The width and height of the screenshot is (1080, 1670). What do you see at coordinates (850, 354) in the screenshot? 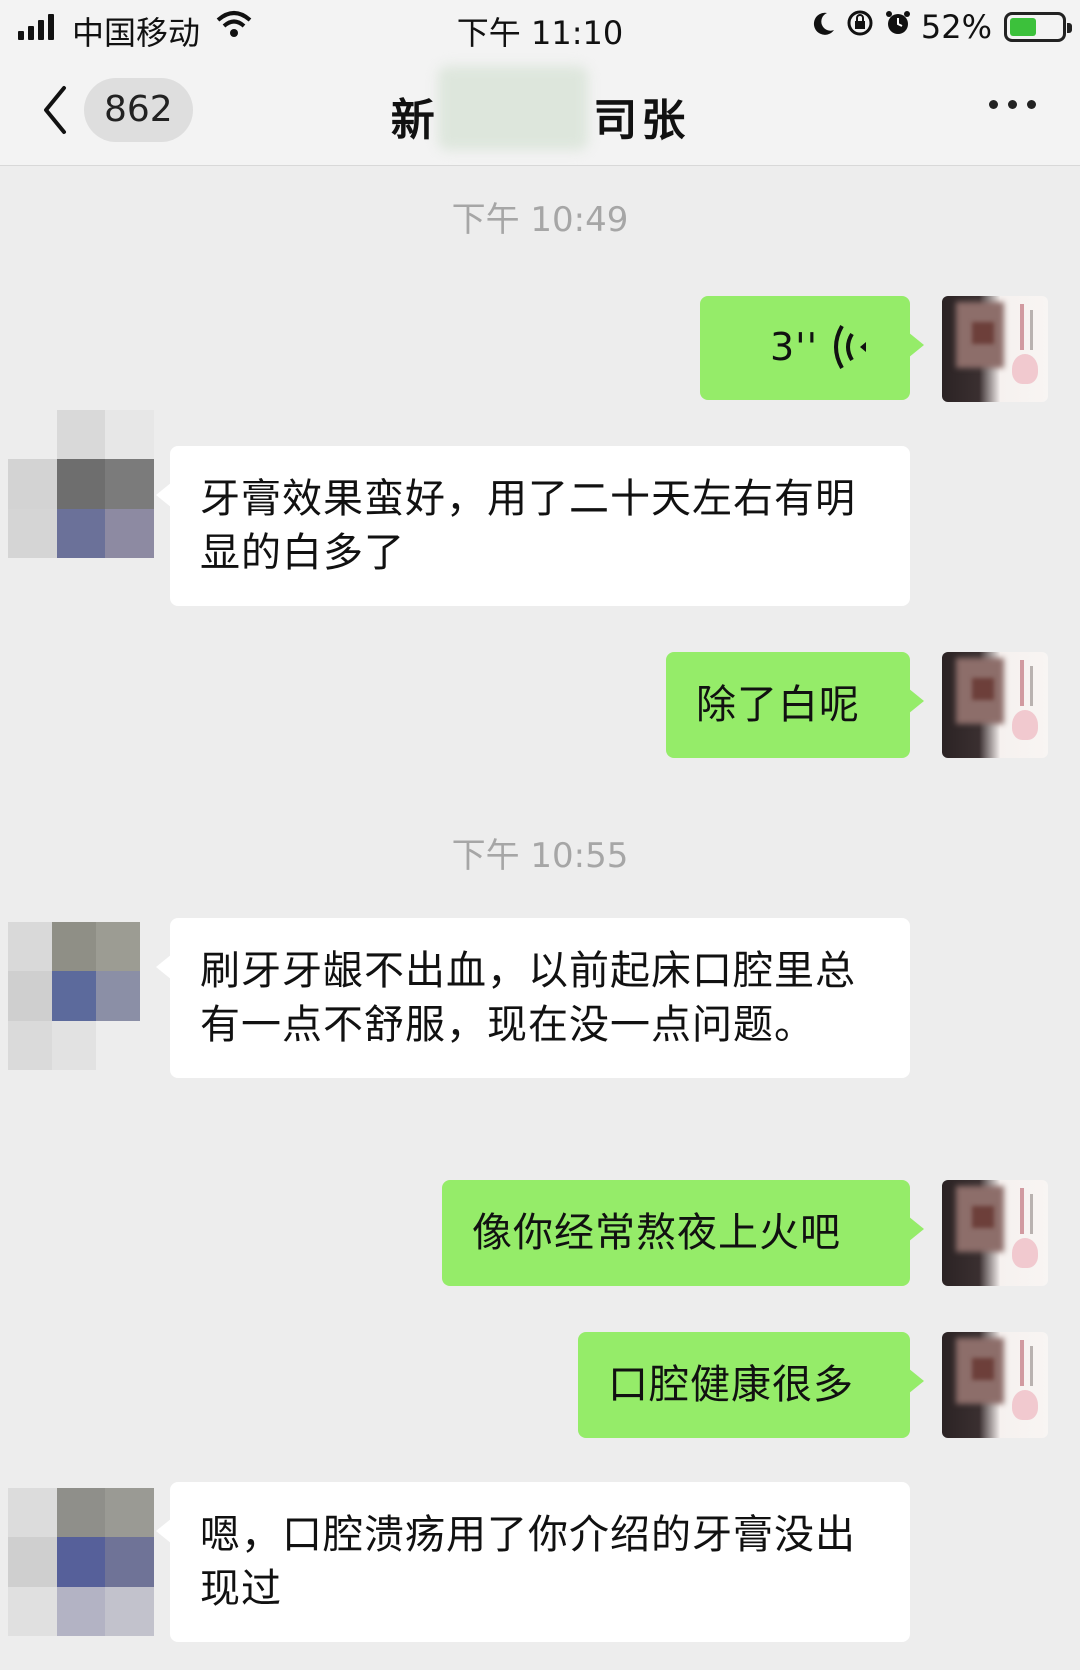
I see `voice-wave-icon` at bounding box center [850, 354].